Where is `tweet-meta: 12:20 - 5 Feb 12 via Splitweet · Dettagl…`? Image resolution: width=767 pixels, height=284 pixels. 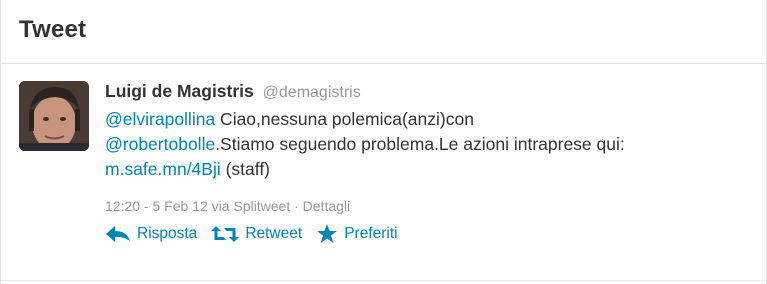 tweet-meta: 12:20 - 5 Feb 12 via Splitweet · Dettagl… is located at coordinates (430, 206).